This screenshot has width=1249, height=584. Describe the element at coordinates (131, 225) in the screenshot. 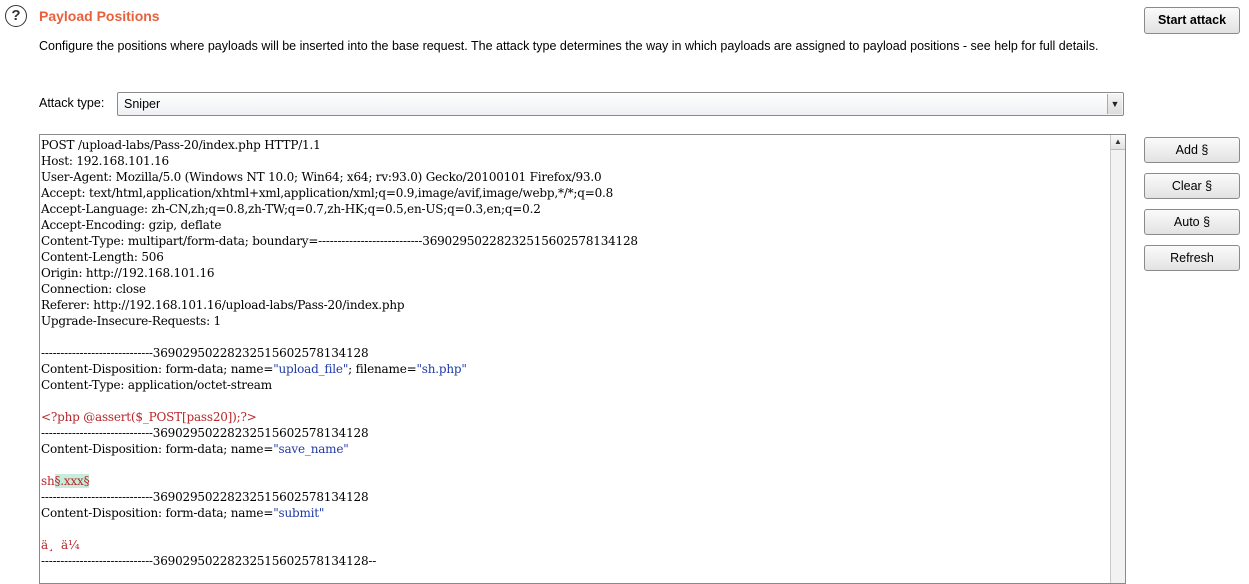

I see `request-line: Accept-Encoding: gzip, deflate` at that location.